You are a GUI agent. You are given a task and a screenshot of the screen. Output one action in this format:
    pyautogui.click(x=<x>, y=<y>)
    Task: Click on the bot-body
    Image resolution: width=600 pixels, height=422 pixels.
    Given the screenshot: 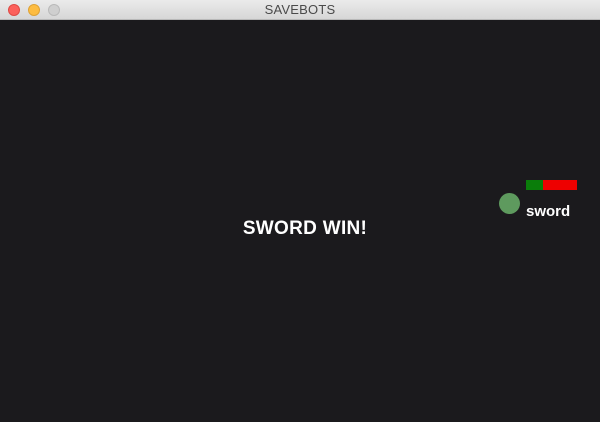 What is the action you would take?
    pyautogui.click(x=509, y=203)
    